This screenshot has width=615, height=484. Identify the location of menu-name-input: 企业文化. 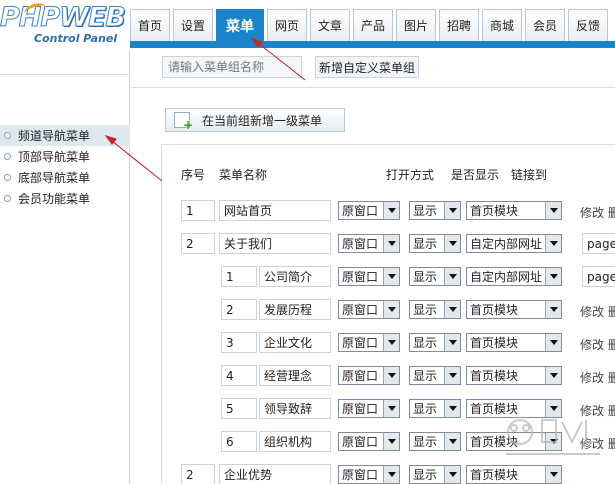
(295, 342).